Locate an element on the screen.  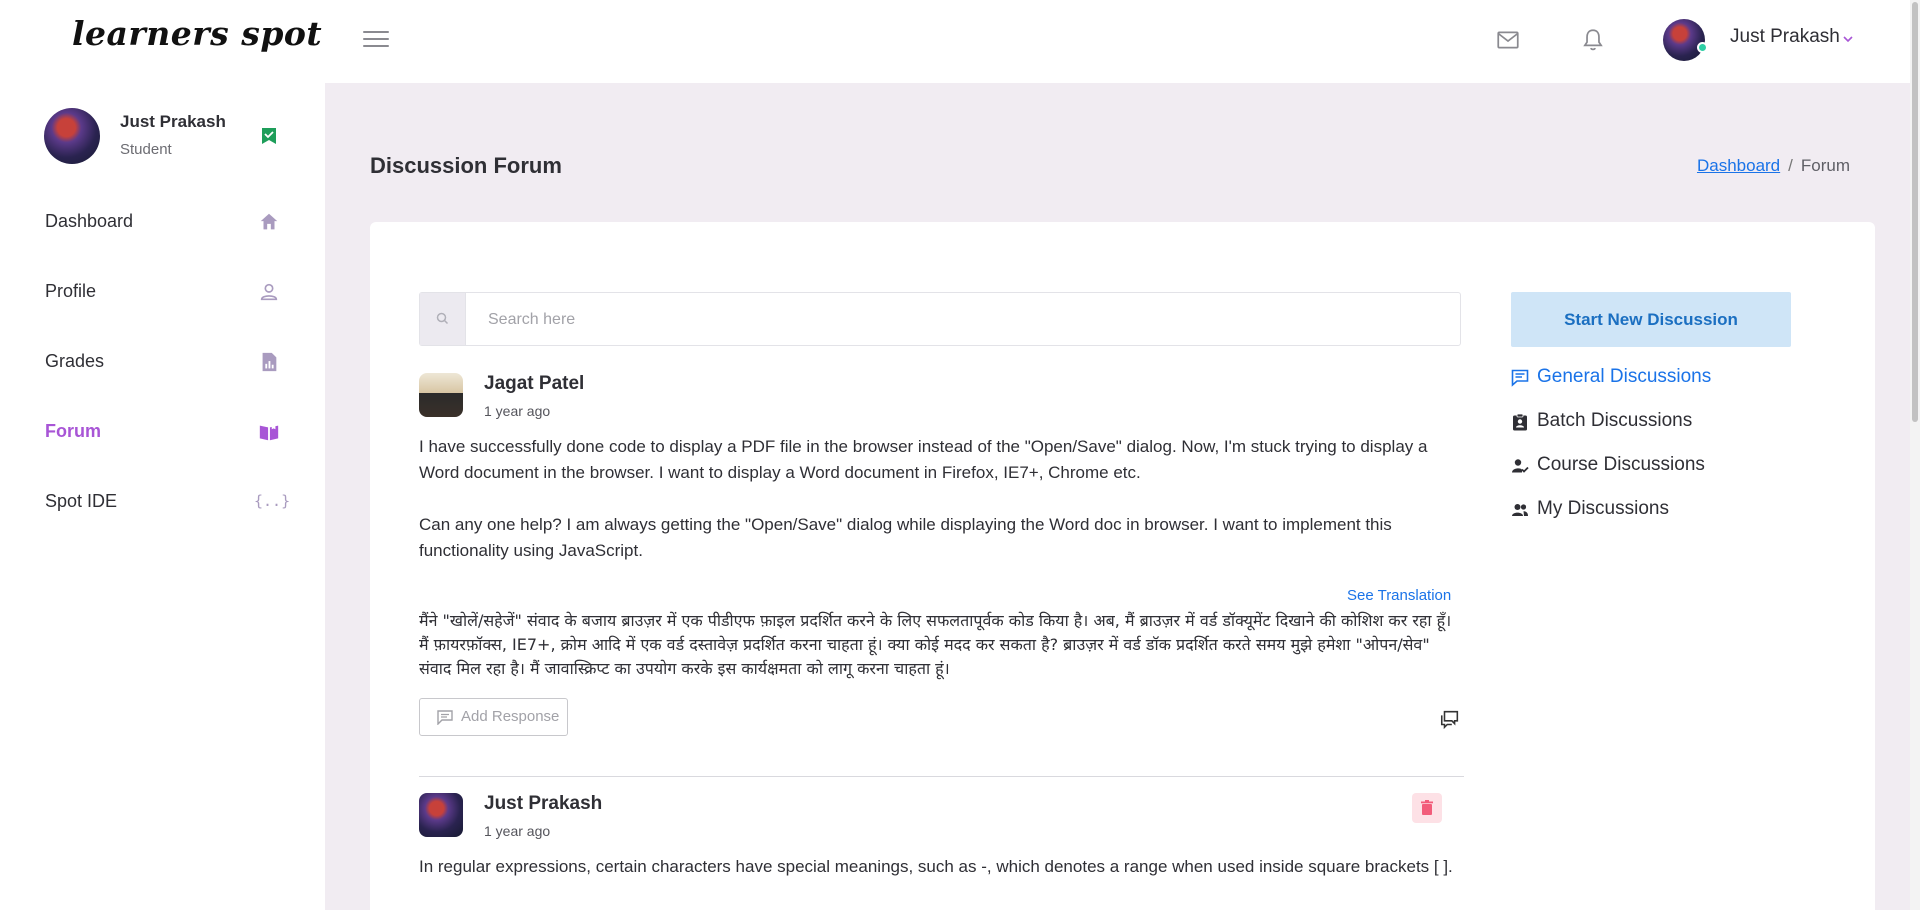
logo: learners spot is located at coordinates (197, 33).